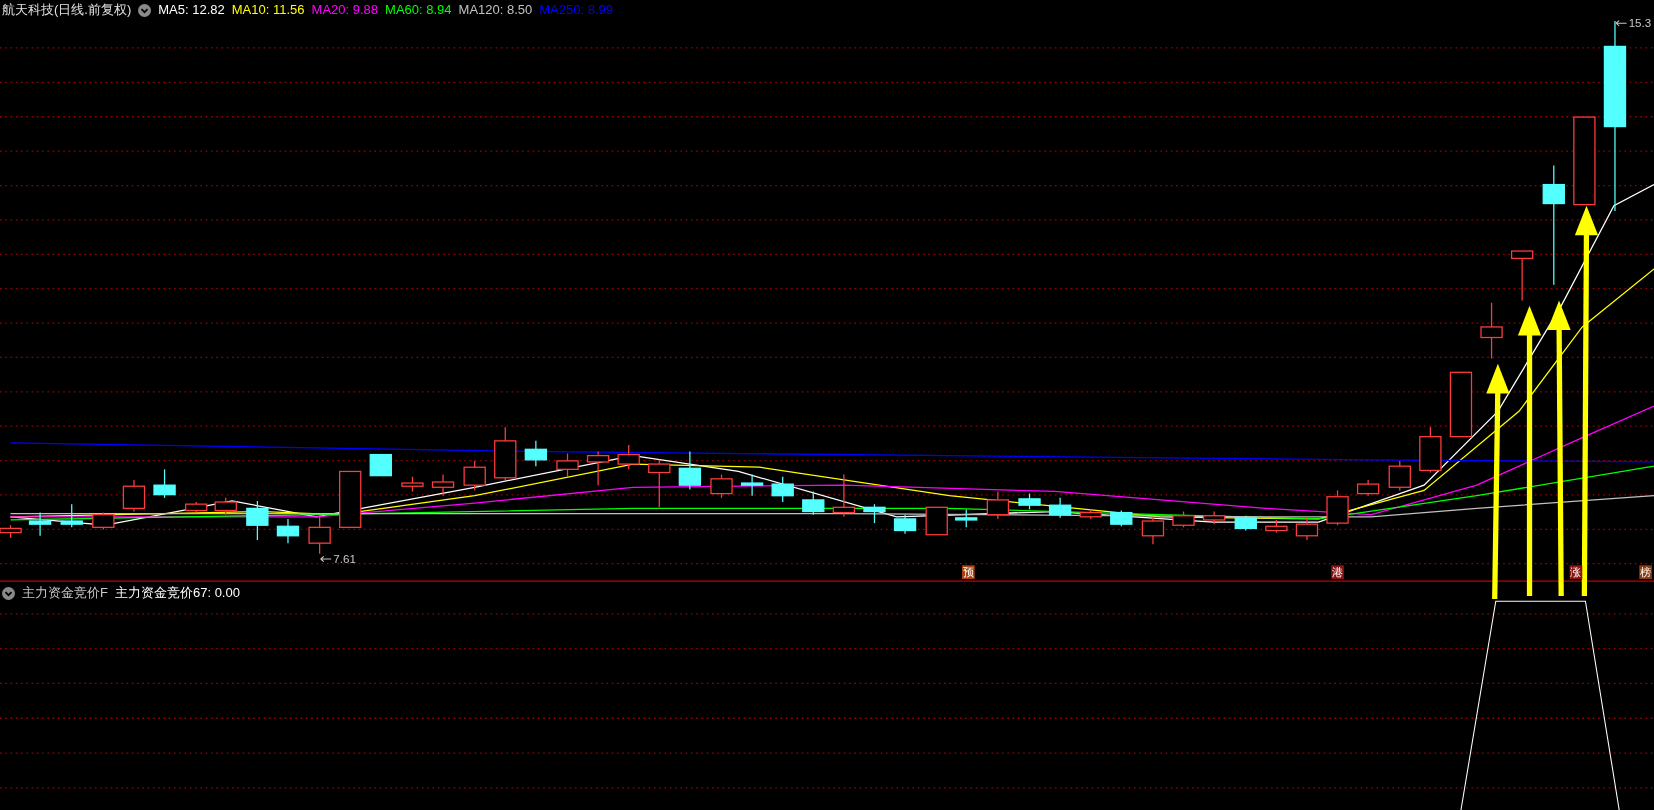  What do you see at coordinates (1645, 572) in the screenshot?
I see `signal-tag: 榜` at bounding box center [1645, 572].